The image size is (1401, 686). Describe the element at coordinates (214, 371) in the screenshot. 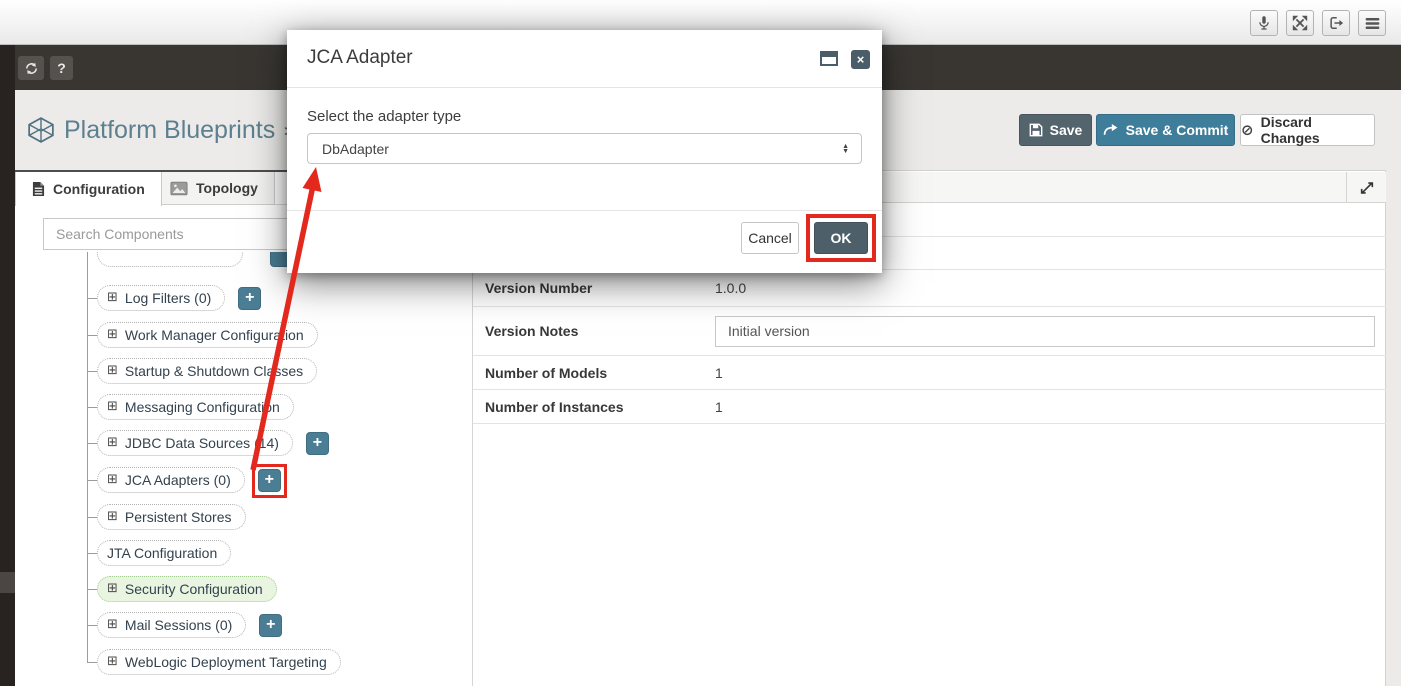

I see `tree-item-label: Startup & Shutdown Classes` at that location.